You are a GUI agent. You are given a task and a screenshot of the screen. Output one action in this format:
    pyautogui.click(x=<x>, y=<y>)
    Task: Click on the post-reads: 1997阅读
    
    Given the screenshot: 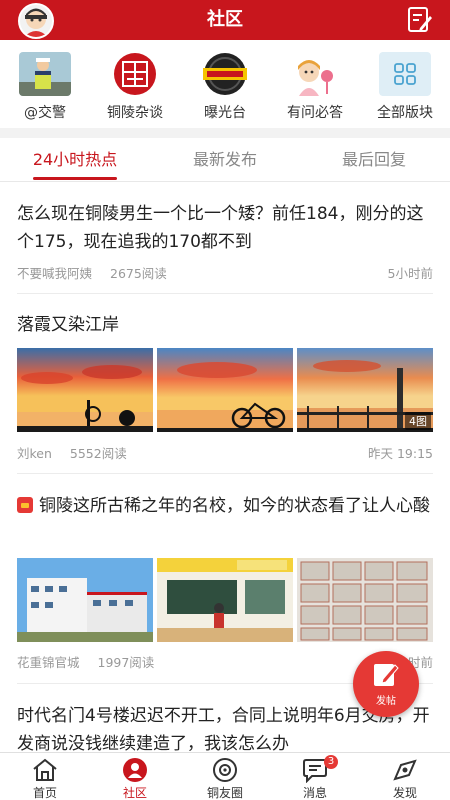 What is the action you would take?
    pyautogui.click(x=126, y=662)
    